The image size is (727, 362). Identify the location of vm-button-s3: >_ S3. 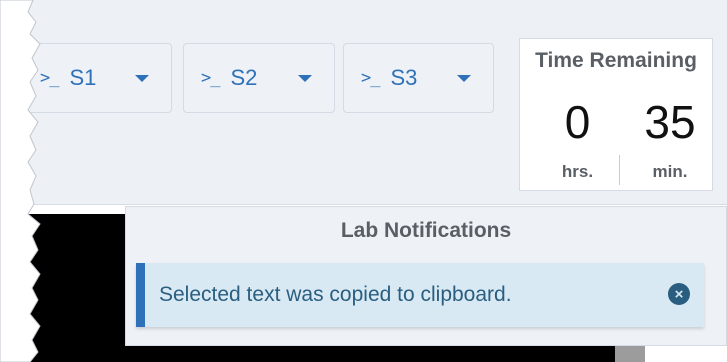
(418, 78).